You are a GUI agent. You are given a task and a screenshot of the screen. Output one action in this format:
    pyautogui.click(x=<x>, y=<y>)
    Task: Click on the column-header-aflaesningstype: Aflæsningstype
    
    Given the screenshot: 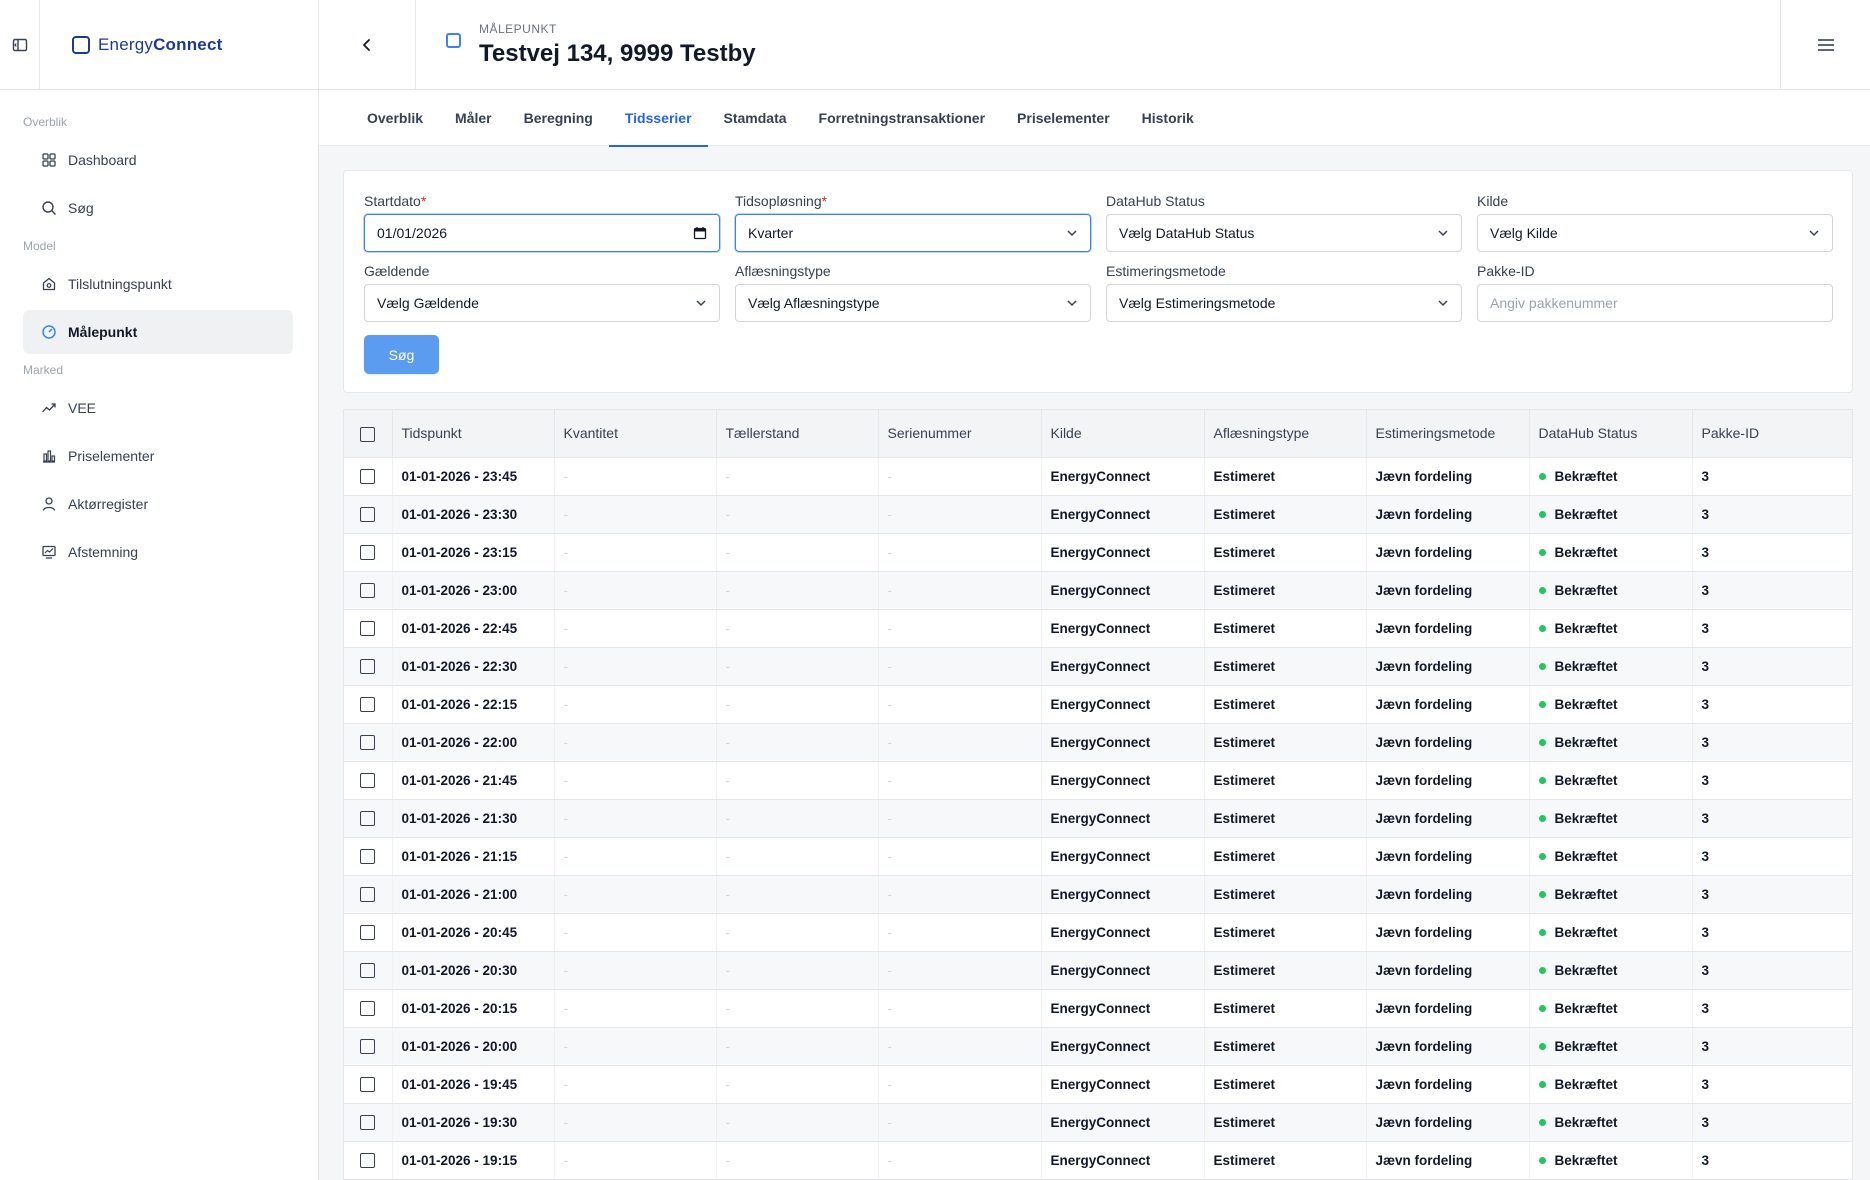 What is the action you would take?
    pyautogui.click(x=1285, y=434)
    